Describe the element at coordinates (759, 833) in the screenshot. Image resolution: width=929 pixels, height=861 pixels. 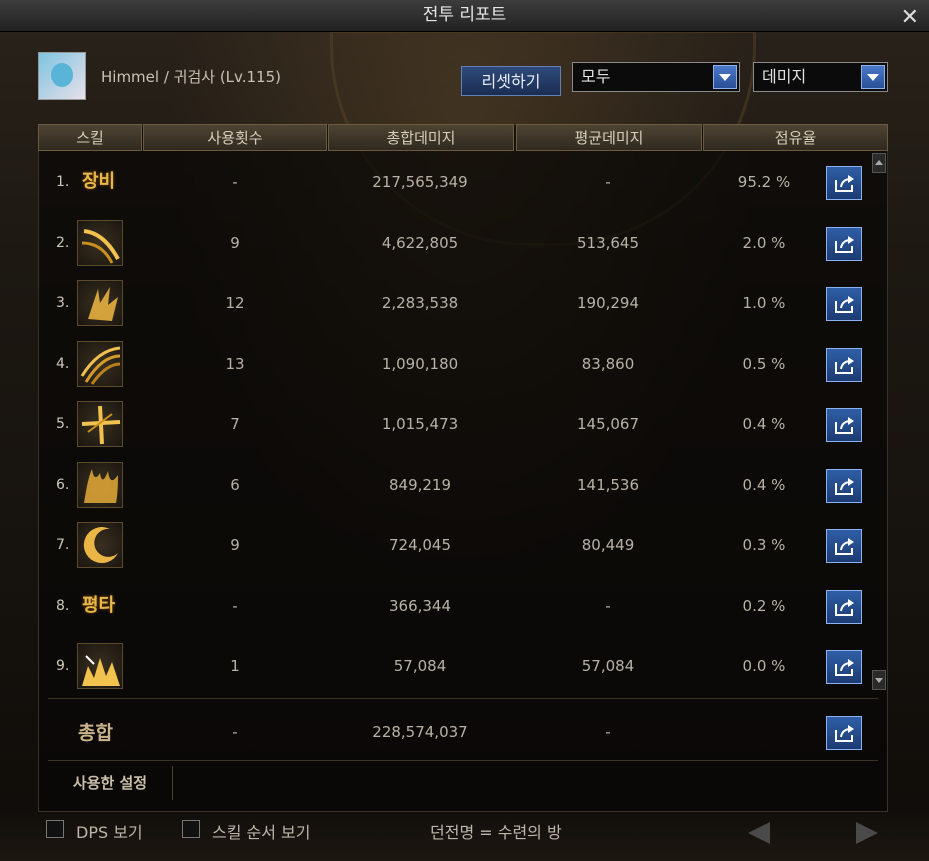
I see `prev-arrow-icon` at that location.